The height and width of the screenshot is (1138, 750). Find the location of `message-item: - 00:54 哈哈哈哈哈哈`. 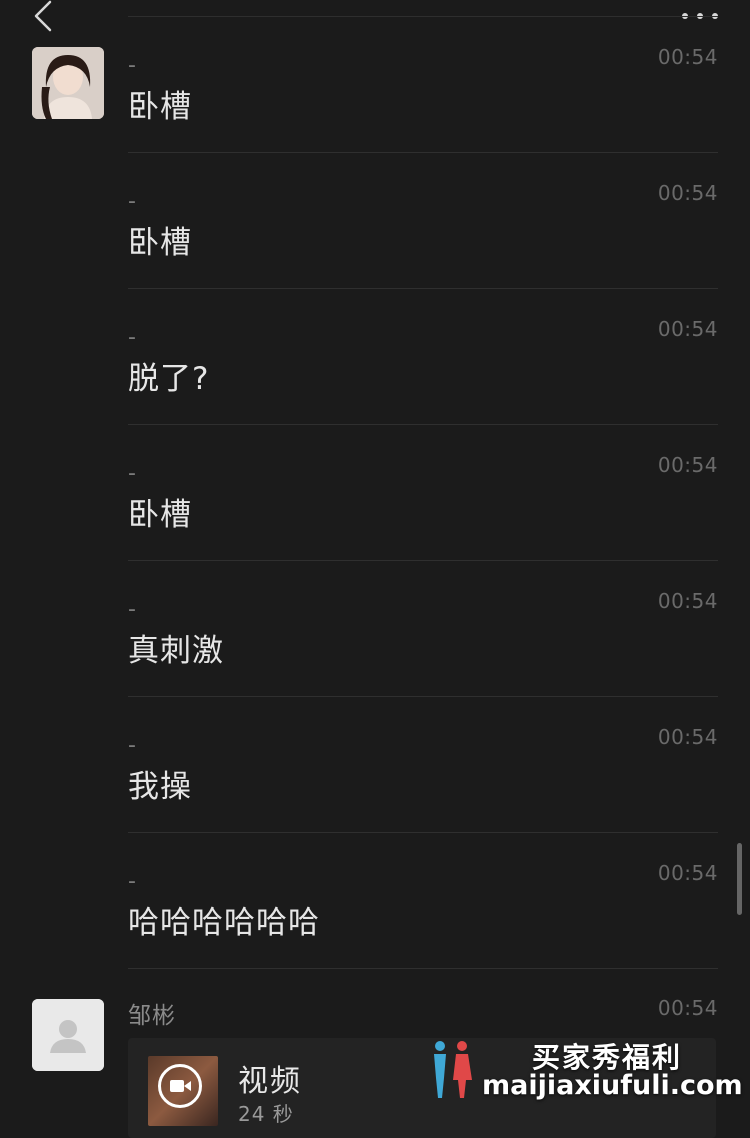

message-item: - 00:54 哈哈哈哈哈哈 is located at coordinates (423, 901).